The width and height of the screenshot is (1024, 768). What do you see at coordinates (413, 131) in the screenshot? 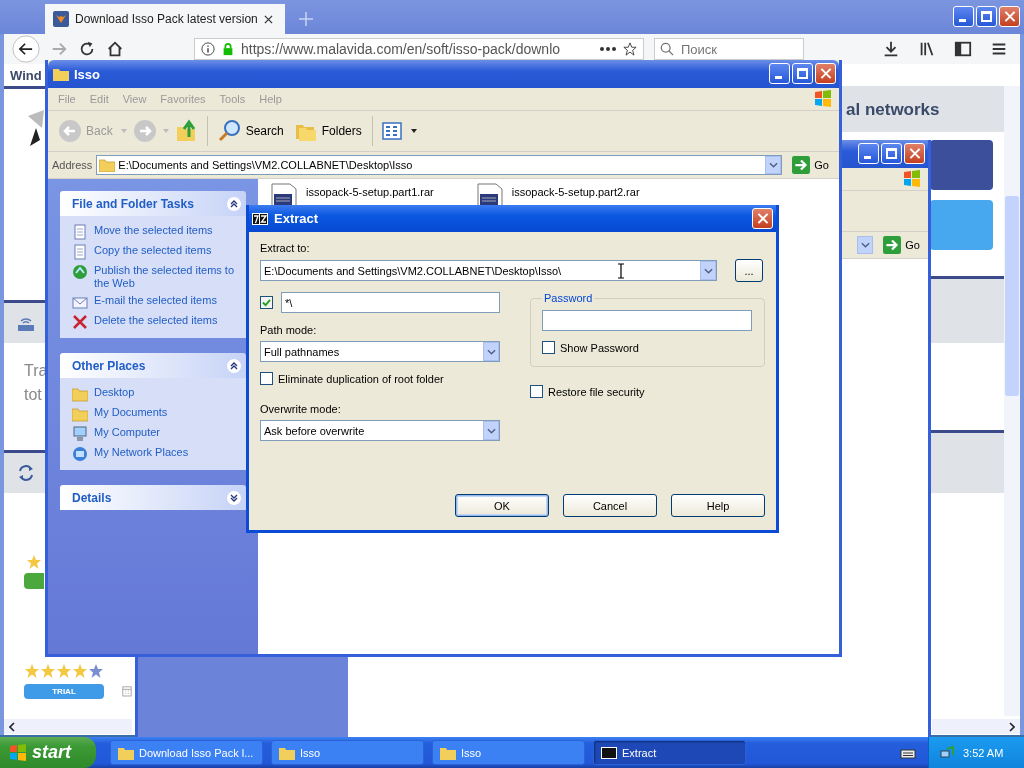
I see `caret-icon` at bounding box center [413, 131].